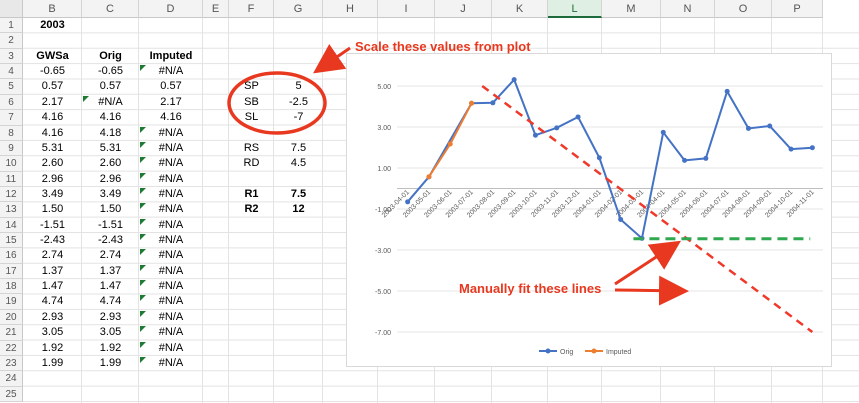  I want to click on orig-cell: 2.93, so click(110, 317).